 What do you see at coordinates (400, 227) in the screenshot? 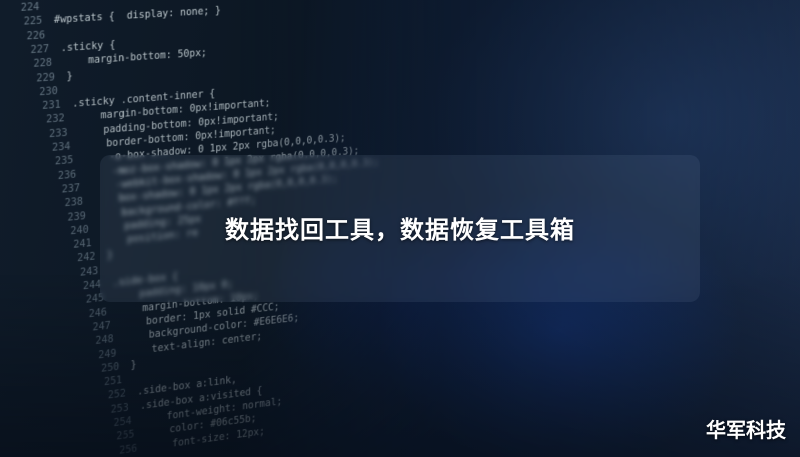
I see `page-title: 数据找回工具，数据恢复工具箱` at bounding box center [400, 227].